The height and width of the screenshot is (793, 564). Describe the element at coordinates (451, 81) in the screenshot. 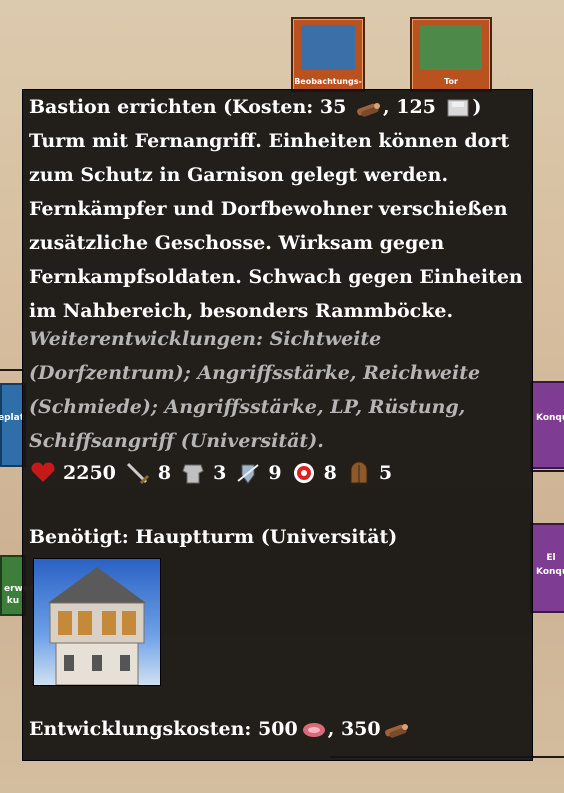

I see `tile-label: Tor` at that location.